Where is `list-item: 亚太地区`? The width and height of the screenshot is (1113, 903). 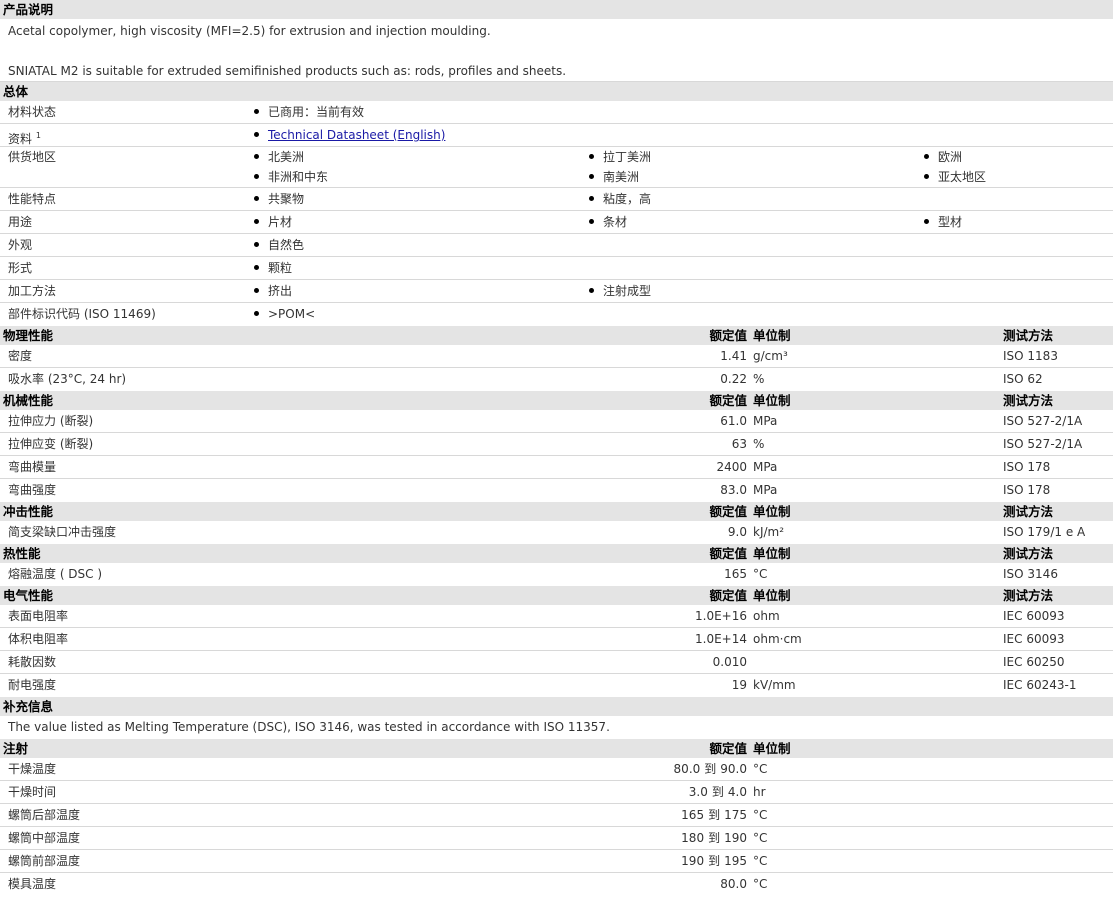
list-item: 亚太地区 is located at coordinates (955, 177).